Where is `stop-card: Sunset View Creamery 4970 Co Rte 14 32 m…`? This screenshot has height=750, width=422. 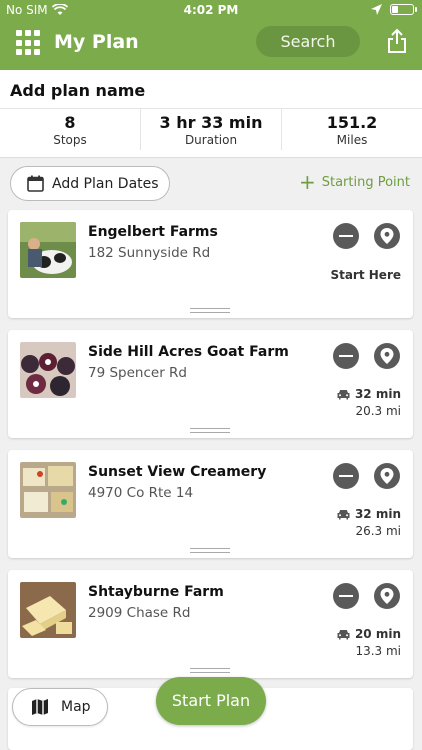 stop-card: Sunset View Creamery 4970 Co Rte 14 32 m… is located at coordinates (210, 504).